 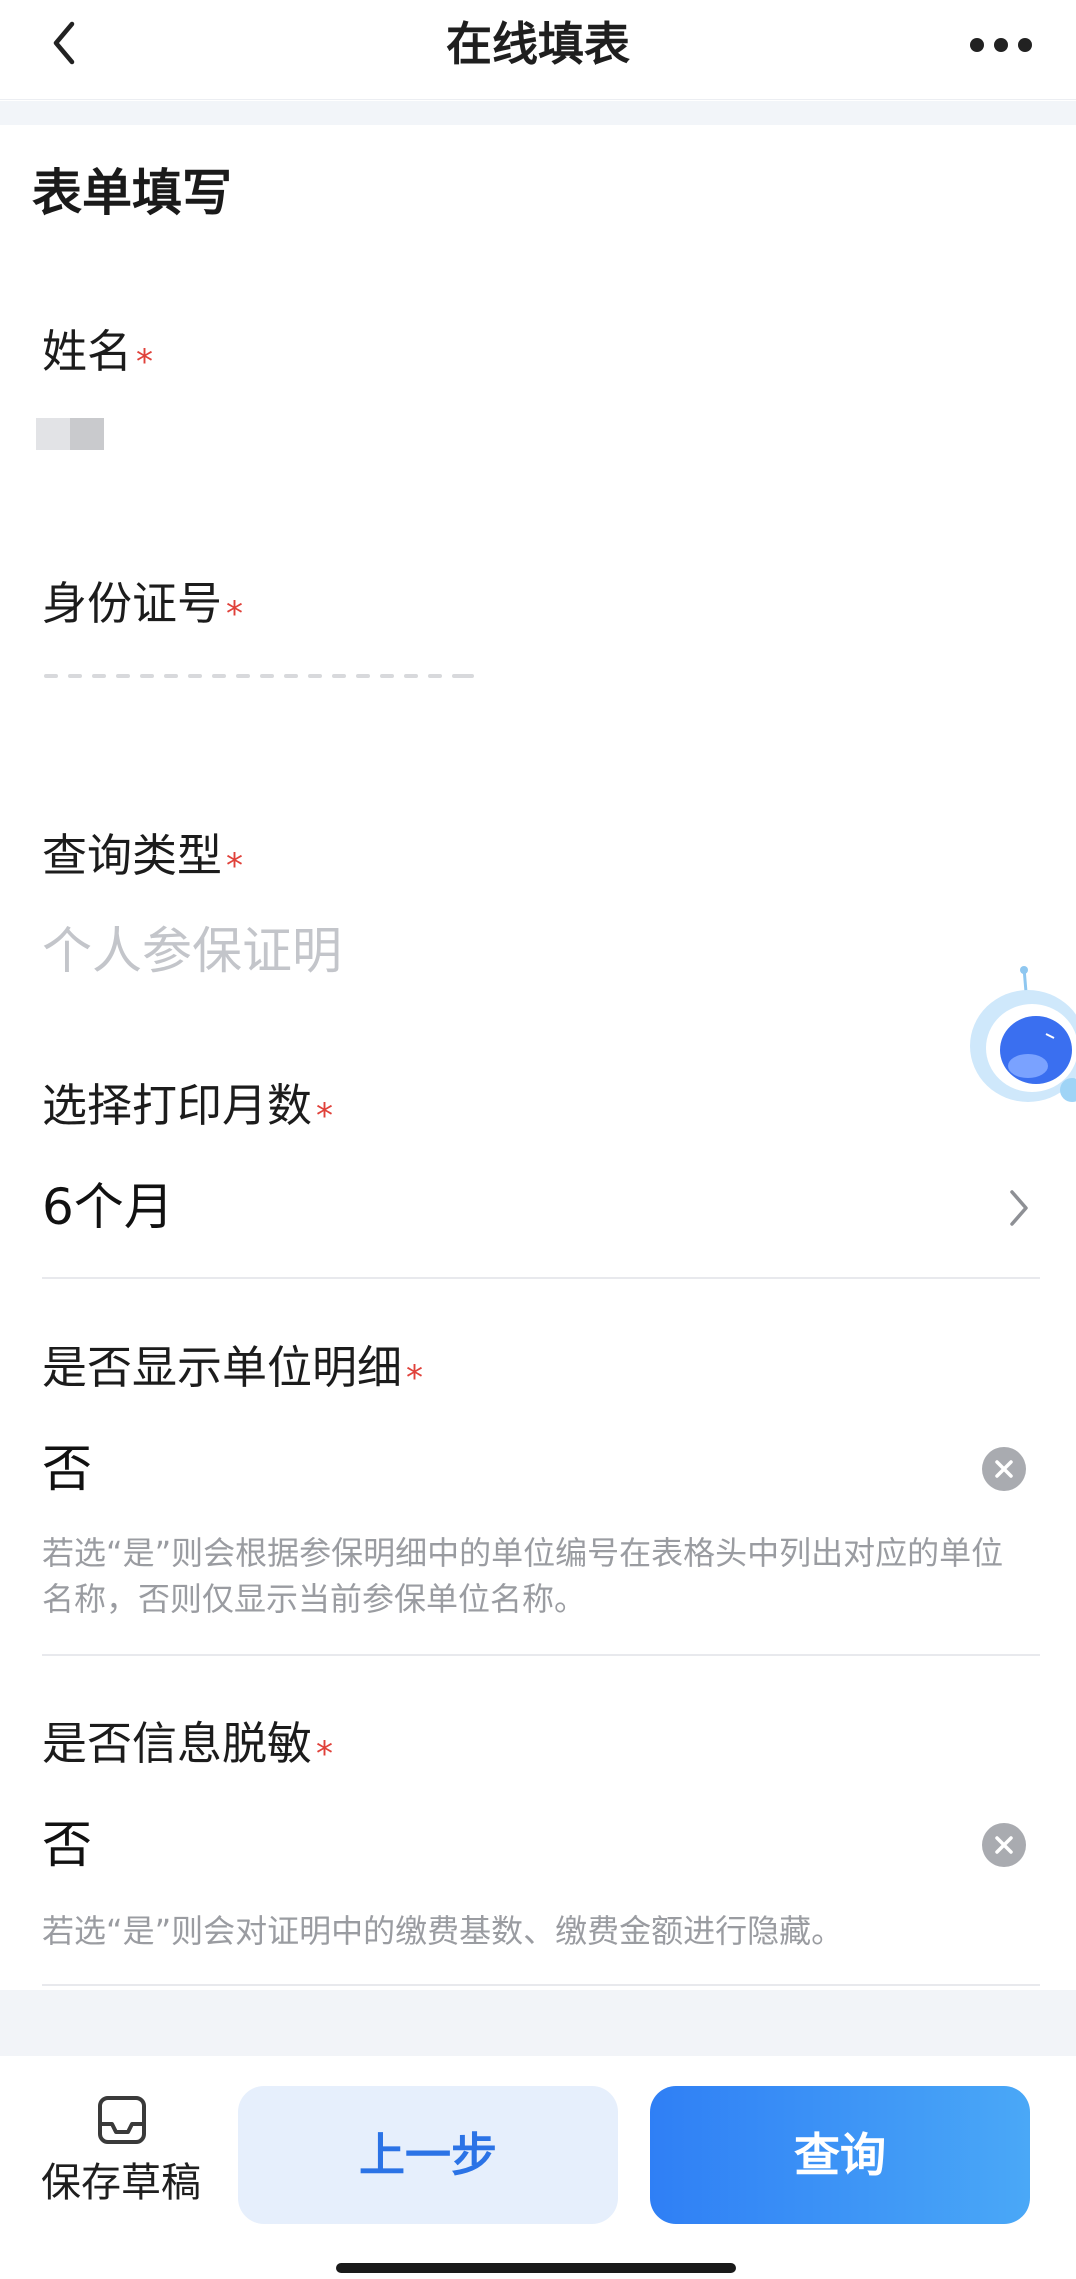 I want to click on show-unit-detail-value: 否, so click(x=67, y=1469).